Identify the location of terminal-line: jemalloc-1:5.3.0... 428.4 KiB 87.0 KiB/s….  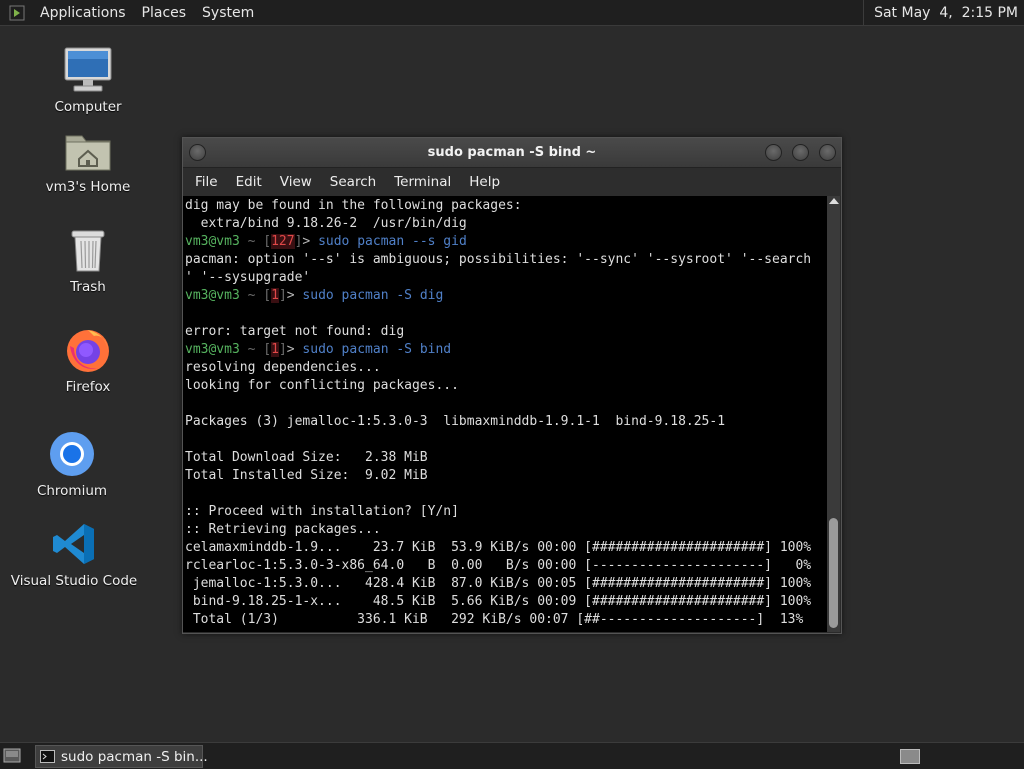
(498, 583).